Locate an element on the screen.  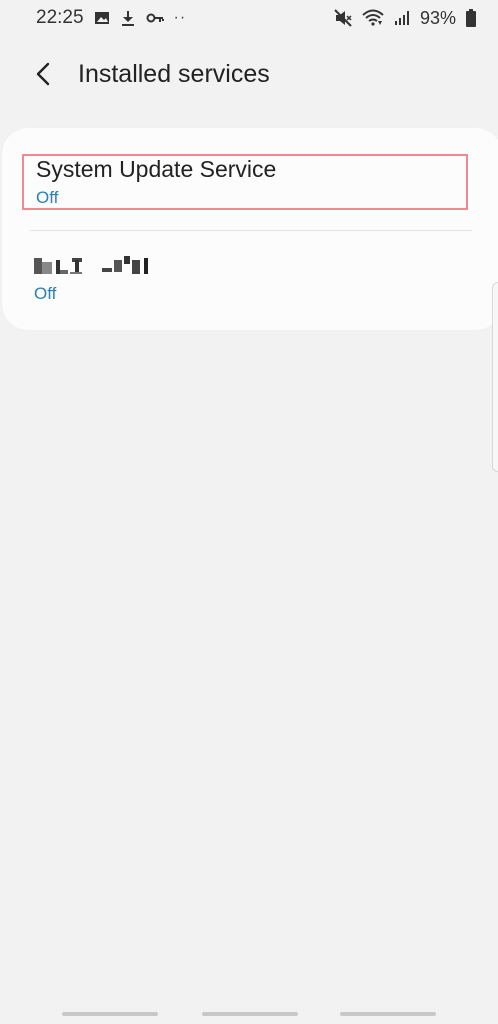
wifi-icon is located at coordinates (373, 18).